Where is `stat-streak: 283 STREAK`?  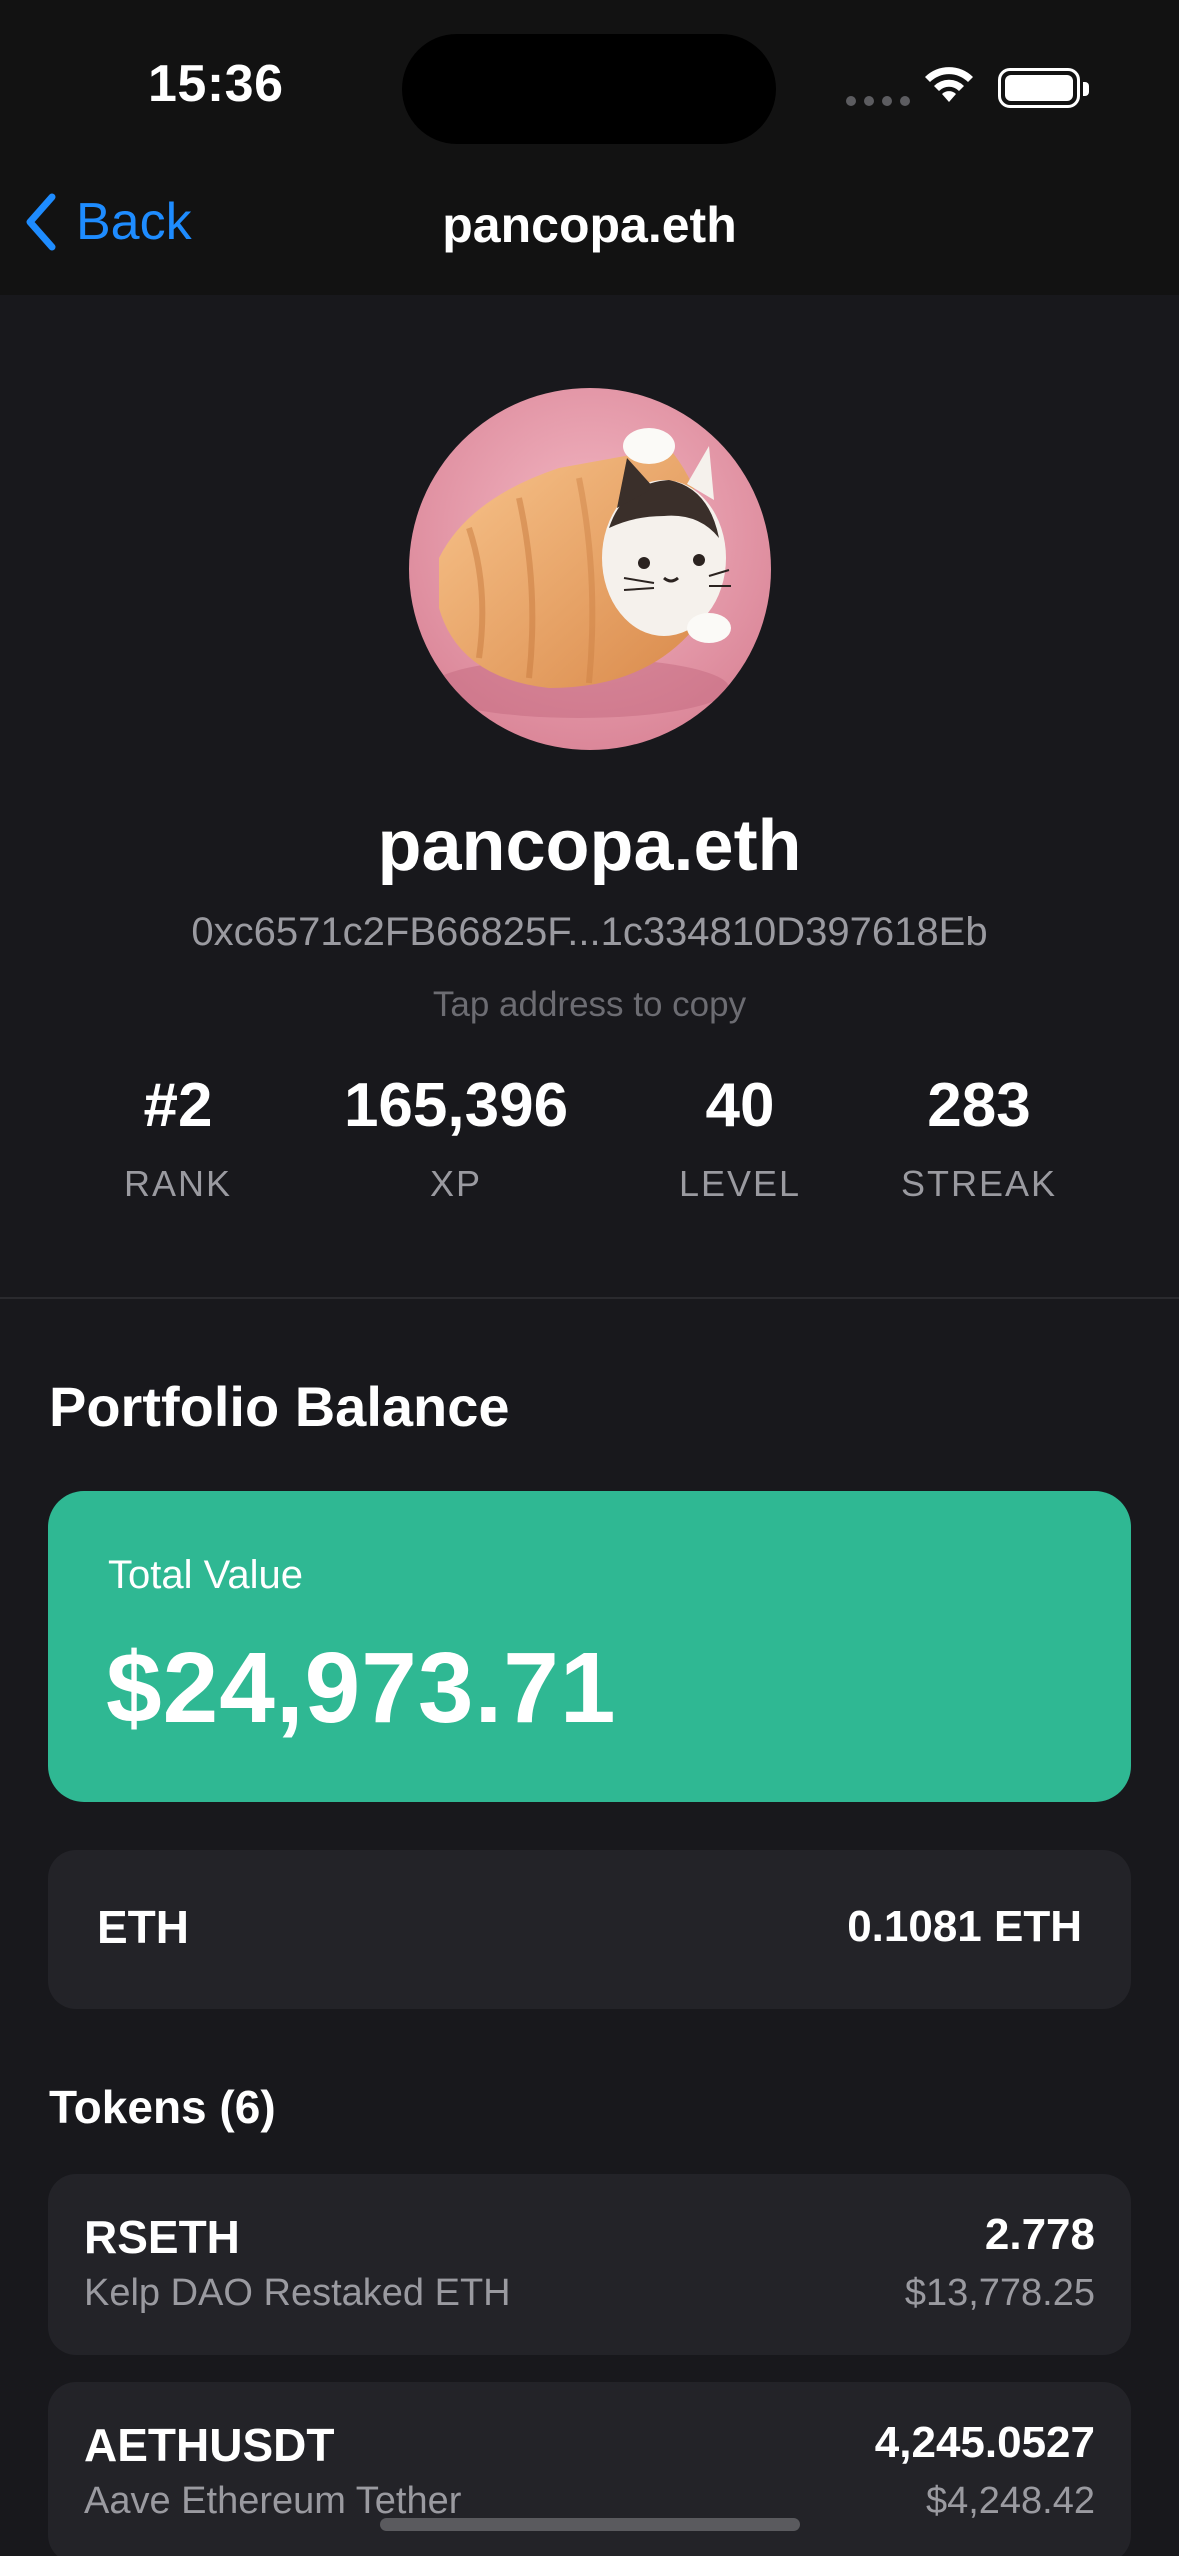
stat-streak: 283 STREAK is located at coordinates (979, 1140).